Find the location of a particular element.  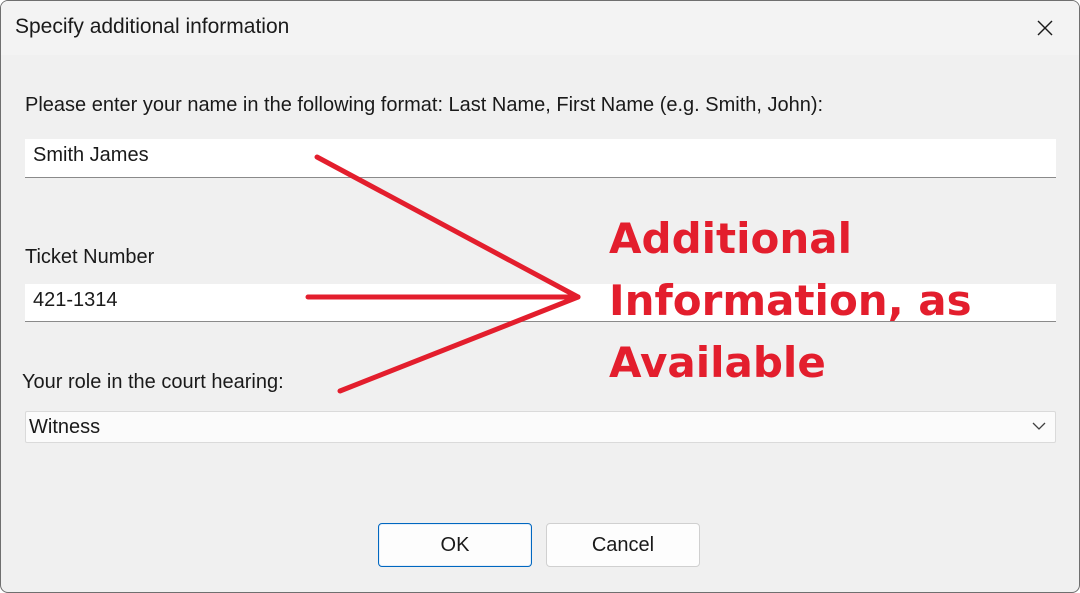

dialog-title: Specify additional information is located at coordinates (152, 26).